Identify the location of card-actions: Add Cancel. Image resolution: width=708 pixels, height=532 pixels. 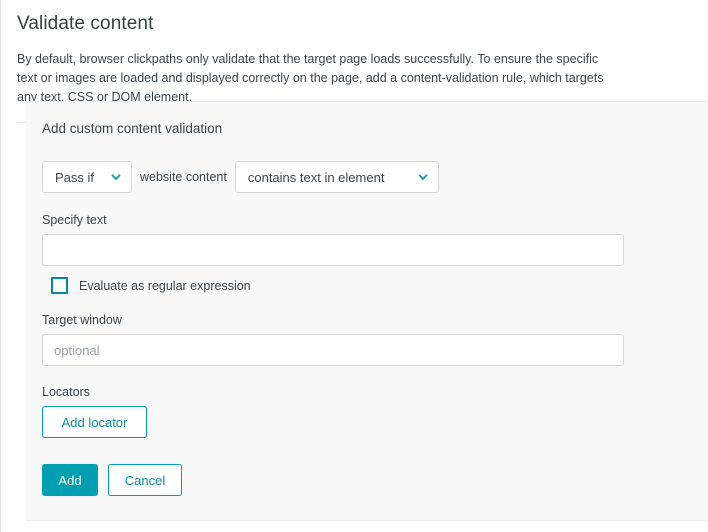
(367, 480).